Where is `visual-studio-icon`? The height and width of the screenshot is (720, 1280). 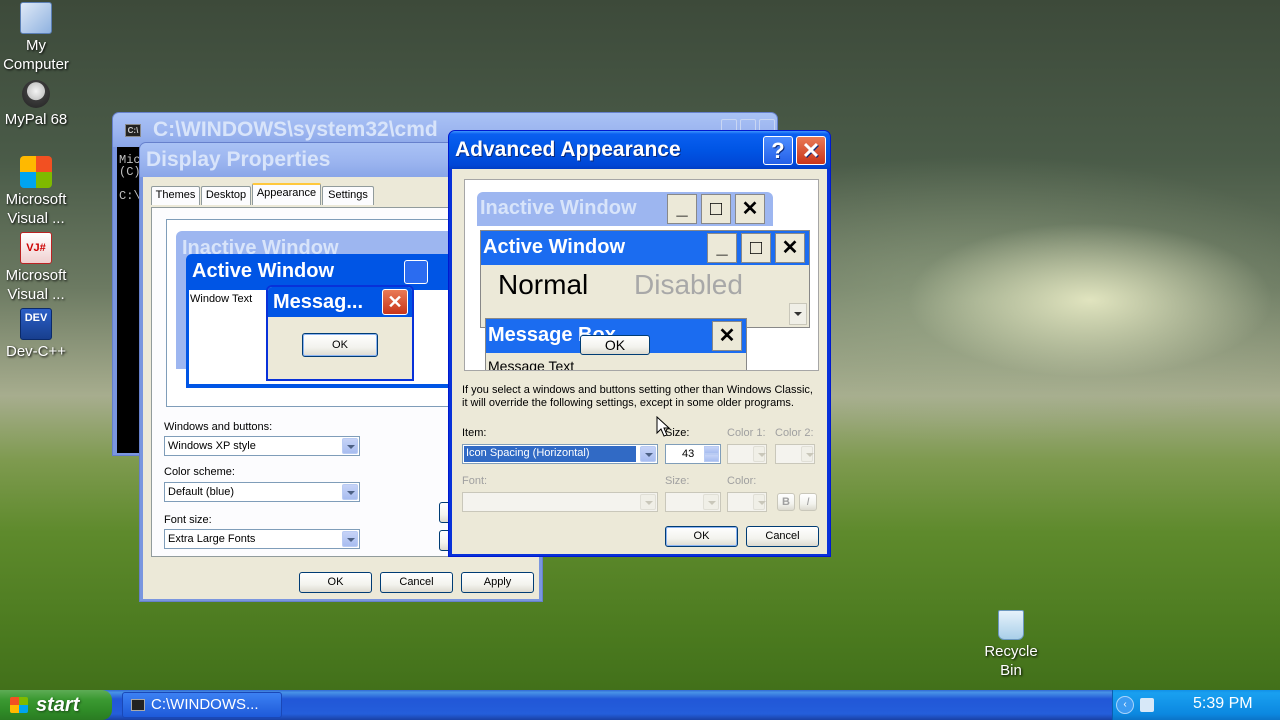
visual-studio-icon is located at coordinates (36, 172).